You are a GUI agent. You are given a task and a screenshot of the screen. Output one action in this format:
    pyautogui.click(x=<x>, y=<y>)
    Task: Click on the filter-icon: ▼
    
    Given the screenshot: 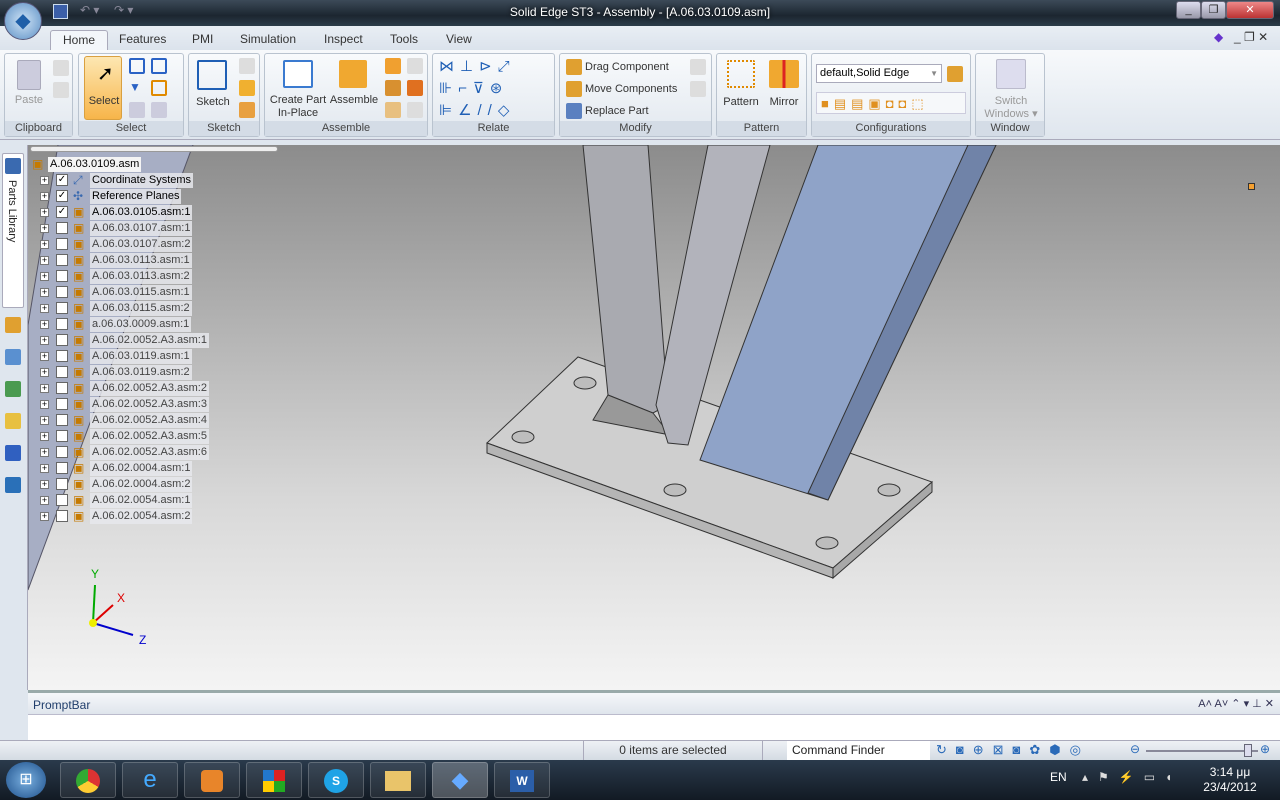 What is the action you would take?
    pyautogui.click(x=137, y=88)
    